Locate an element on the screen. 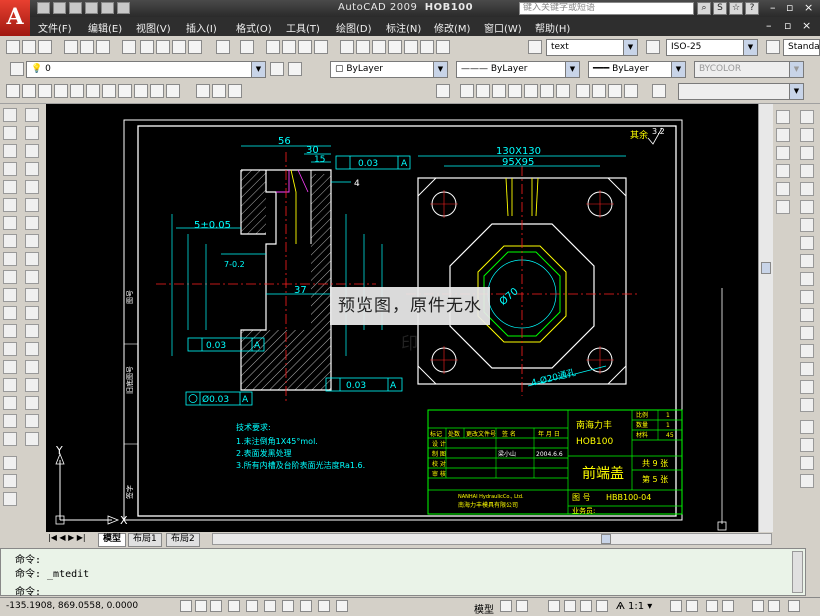  ducs-toggle-icon is located at coordinates (288, 606).